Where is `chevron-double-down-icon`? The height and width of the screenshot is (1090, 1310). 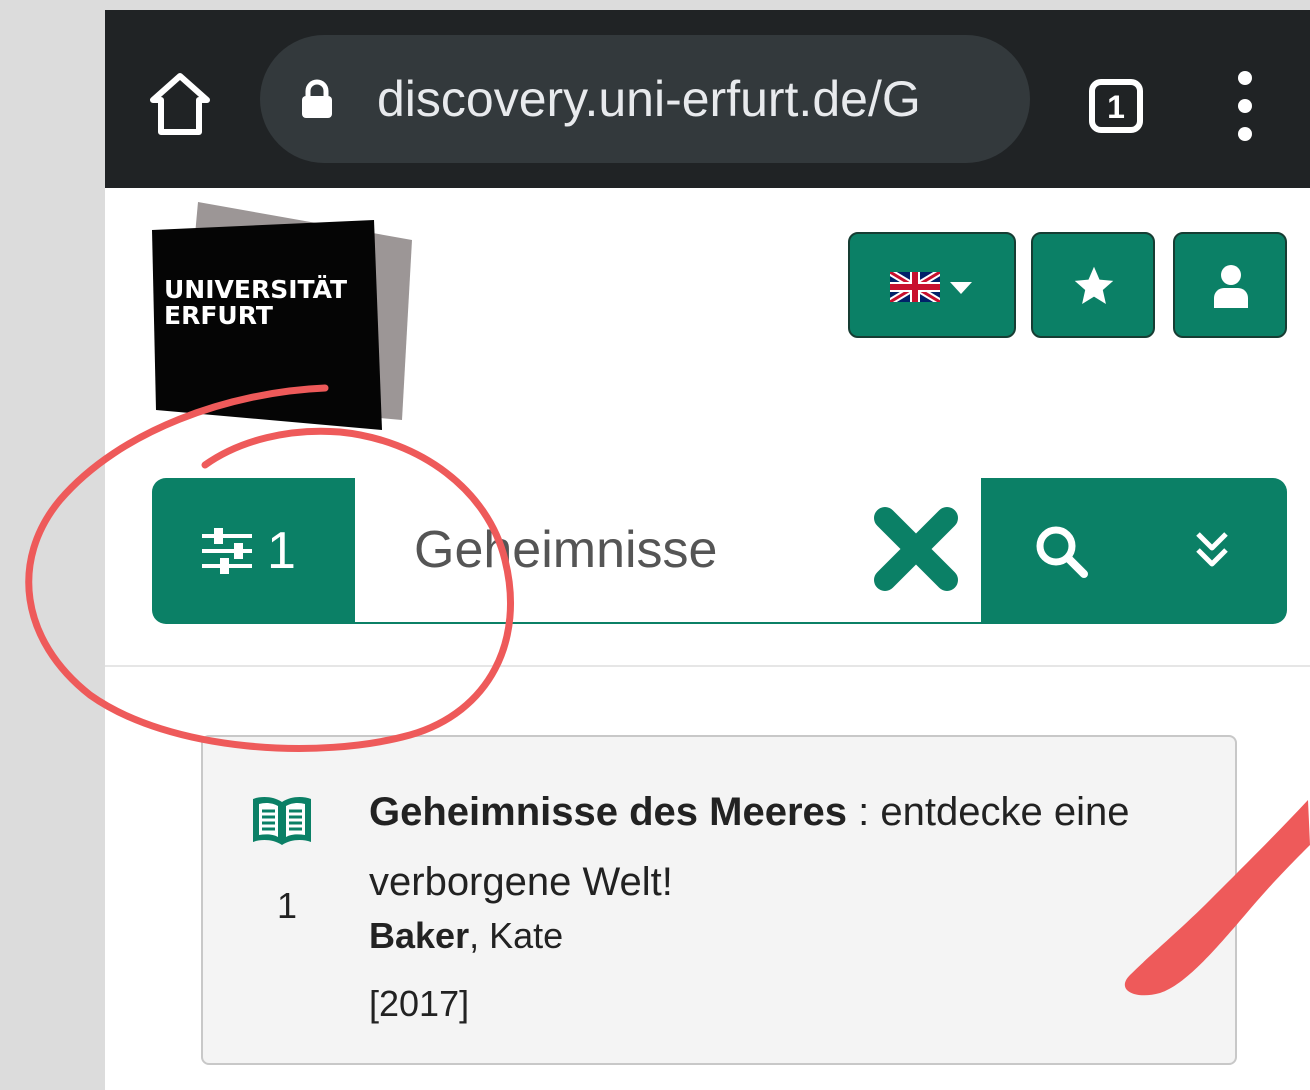
chevron-double-down-icon is located at coordinates (1212, 549).